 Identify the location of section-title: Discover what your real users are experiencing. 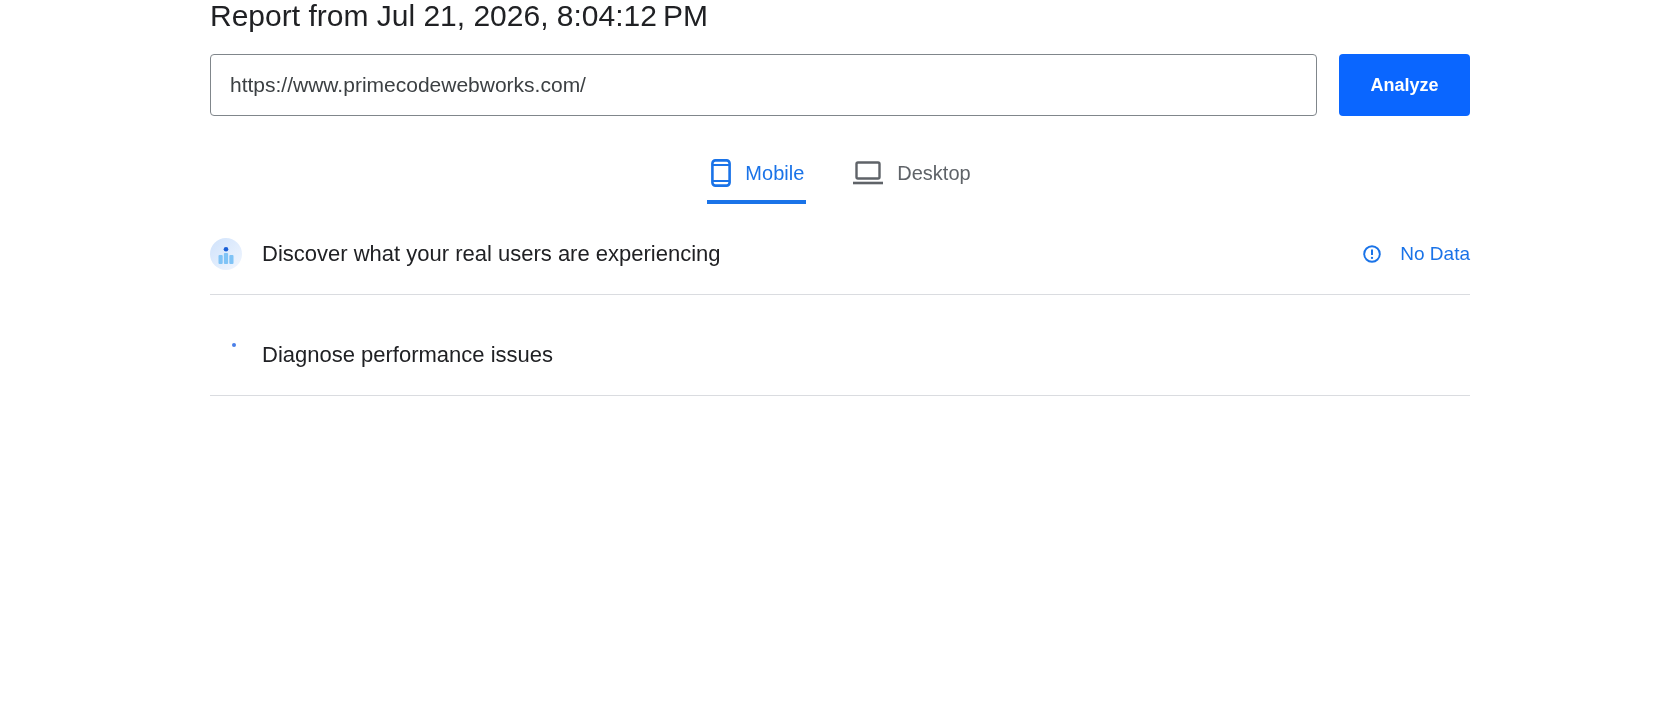
(491, 254).